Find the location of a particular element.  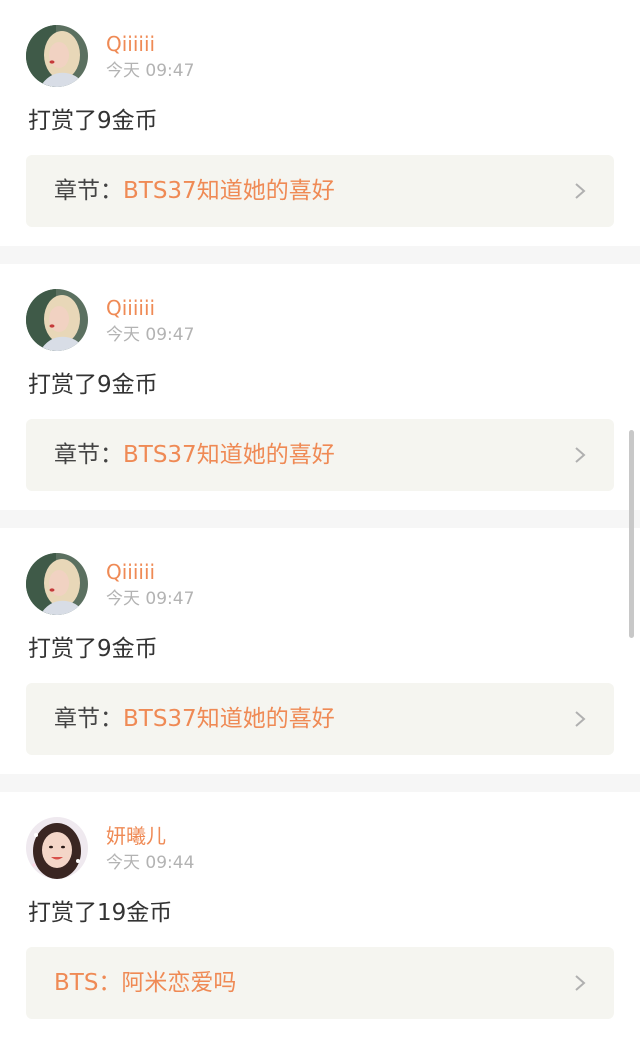

username: 妍曦儿 is located at coordinates (136, 836).